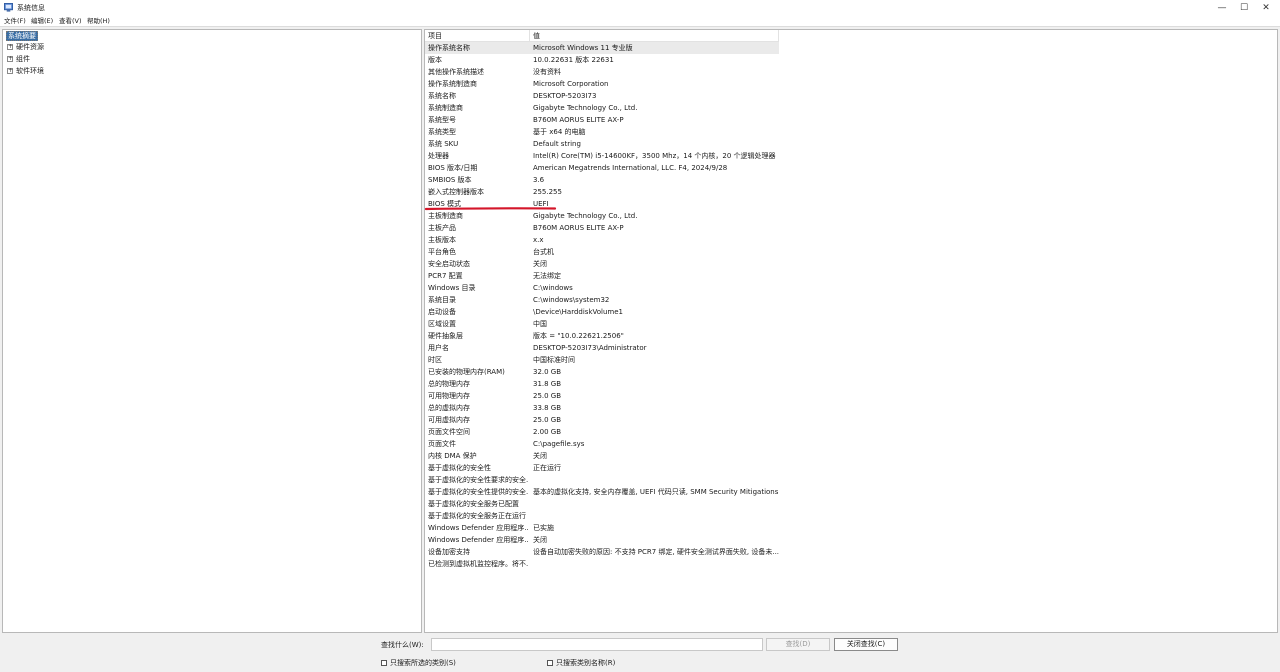 This screenshot has width=1280, height=672. I want to click on table-row: 嵌入式控制器版本 255.255, so click(602, 192).